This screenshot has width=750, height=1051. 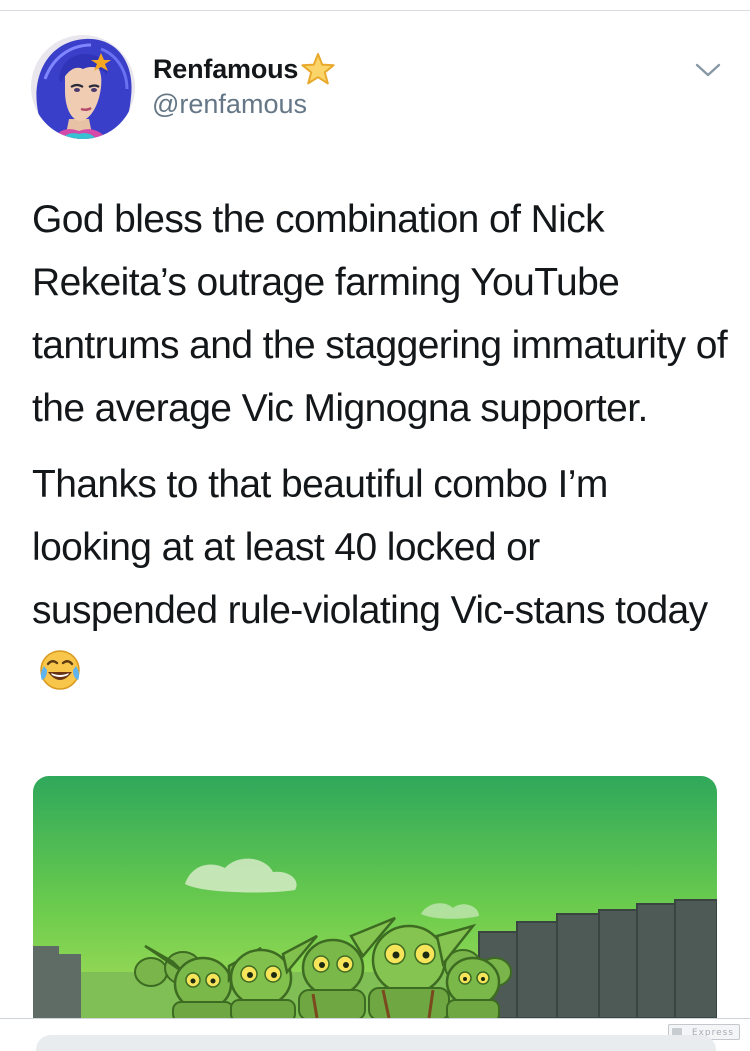 What do you see at coordinates (226, 69) in the screenshot?
I see `display-name-text: Renfamous` at bounding box center [226, 69].